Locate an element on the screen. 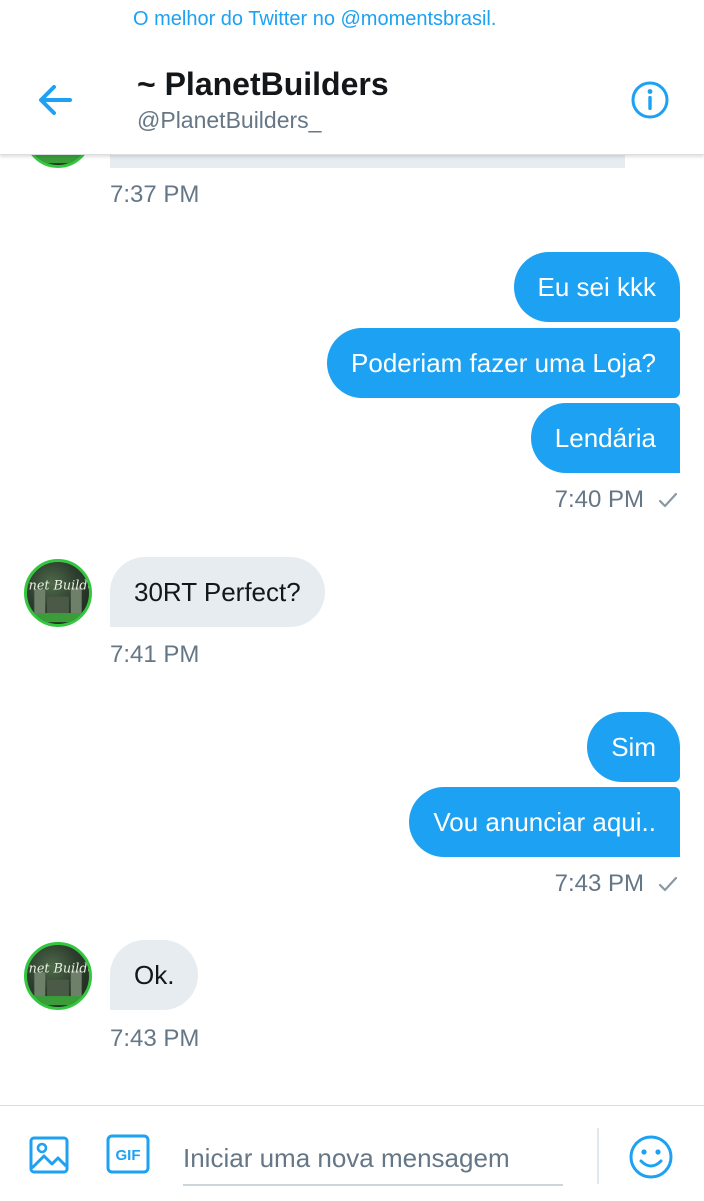 Image resolution: width=704 pixels, height=1201 pixels. message-bubble-outgoing: Sim is located at coordinates (633, 747).